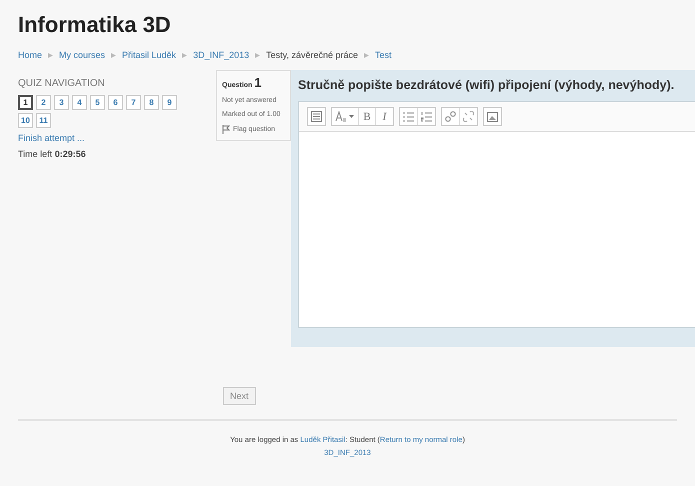 The image size is (695, 486). I want to click on question-button: 5, so click(97, 102).